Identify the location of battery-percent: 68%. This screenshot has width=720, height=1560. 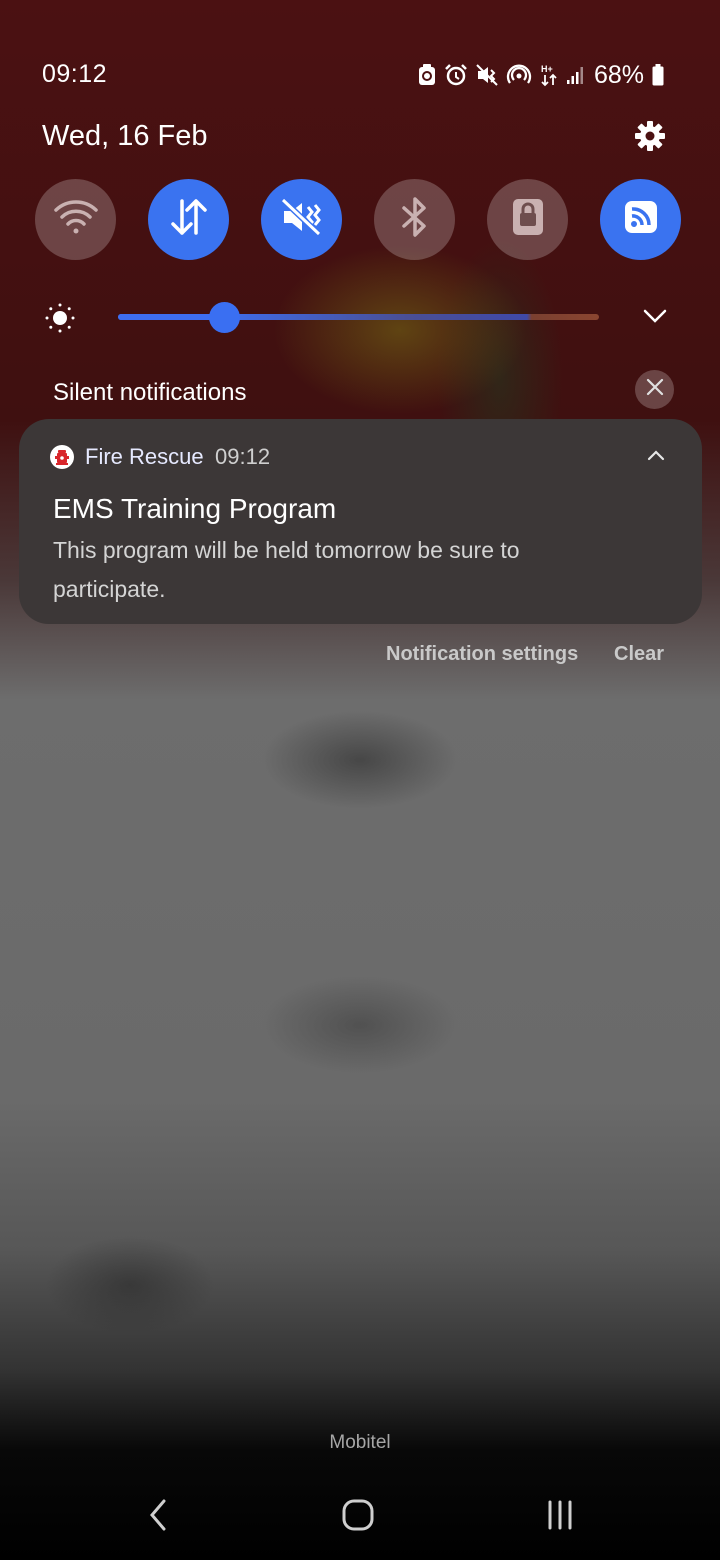
(619, 74).